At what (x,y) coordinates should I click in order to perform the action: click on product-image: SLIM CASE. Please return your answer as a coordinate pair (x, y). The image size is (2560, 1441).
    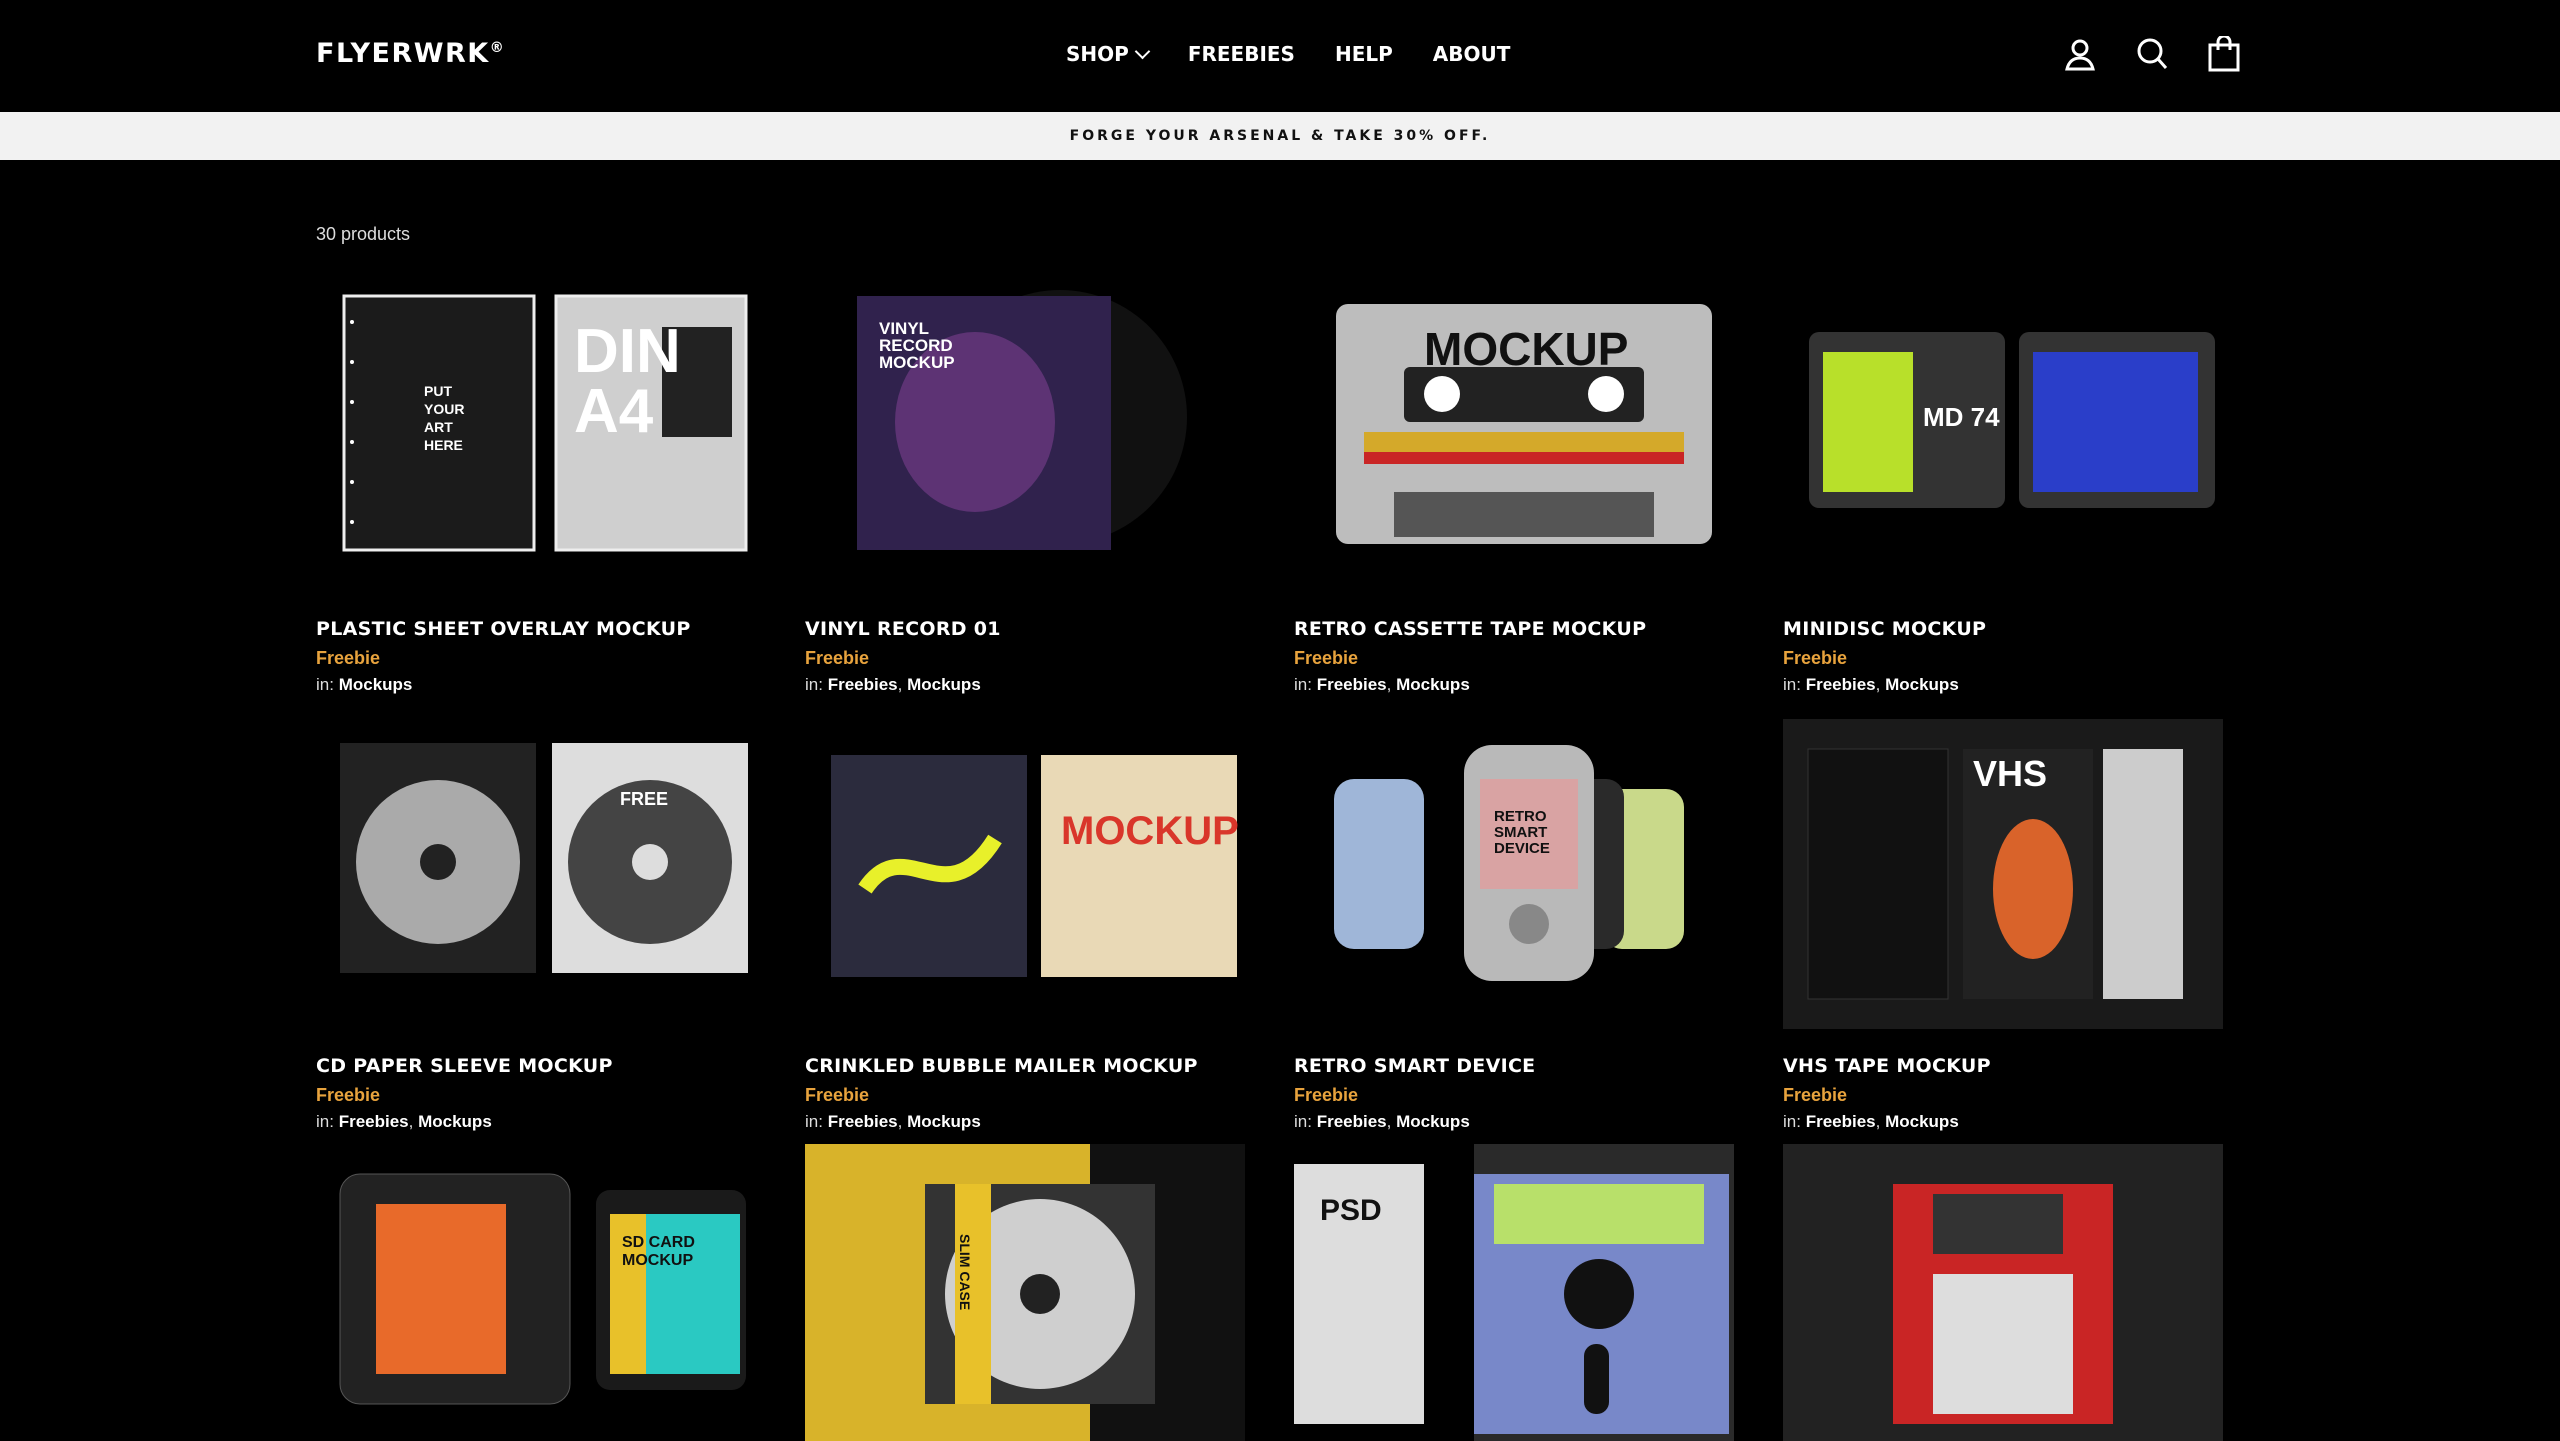
    Looking at the image, I should click on (1025, 1292).